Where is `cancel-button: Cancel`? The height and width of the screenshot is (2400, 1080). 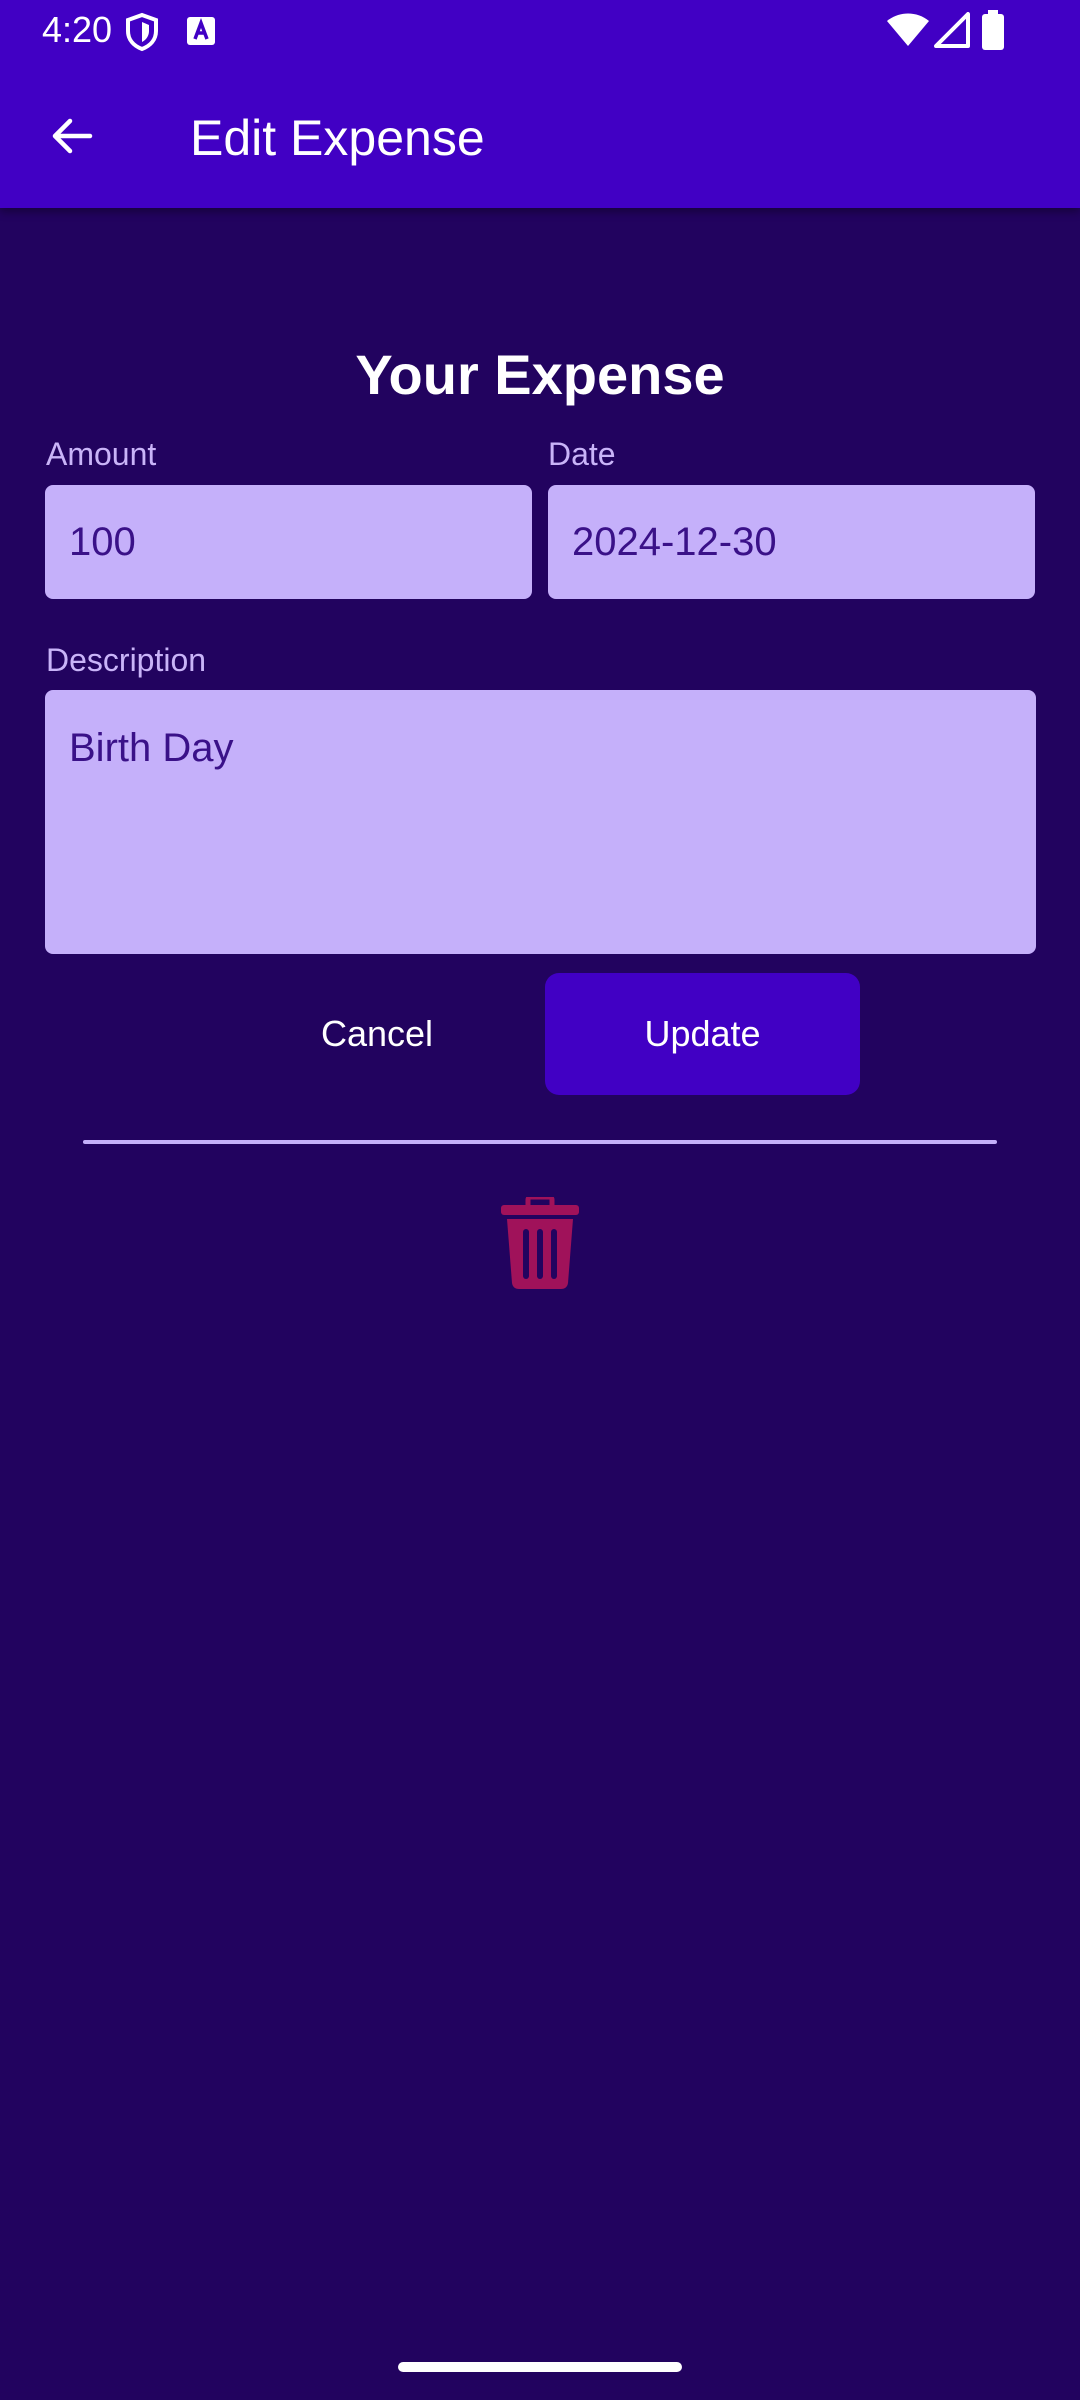 cancel-button: Cancel is located at coordinates (377, 1034).